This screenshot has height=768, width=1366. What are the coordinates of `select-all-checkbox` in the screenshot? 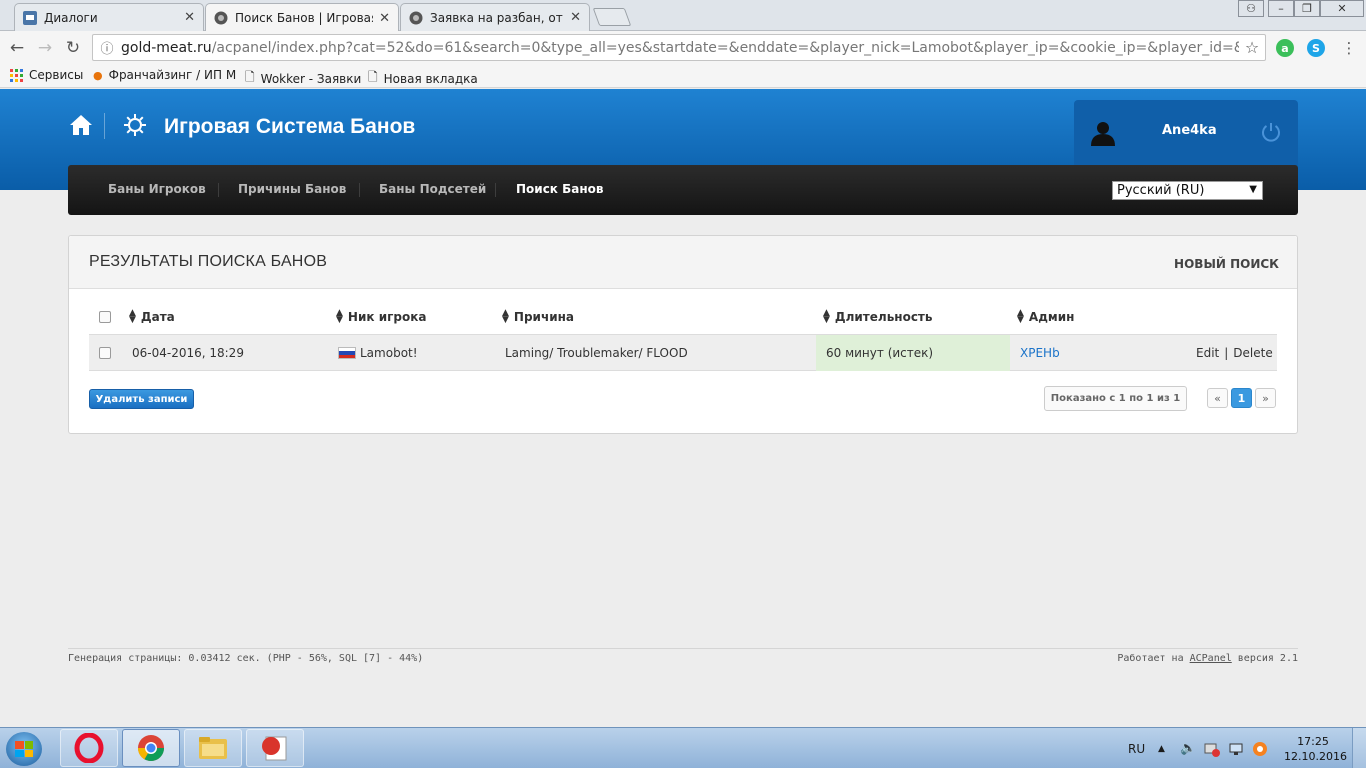 It's located at (105, 317).